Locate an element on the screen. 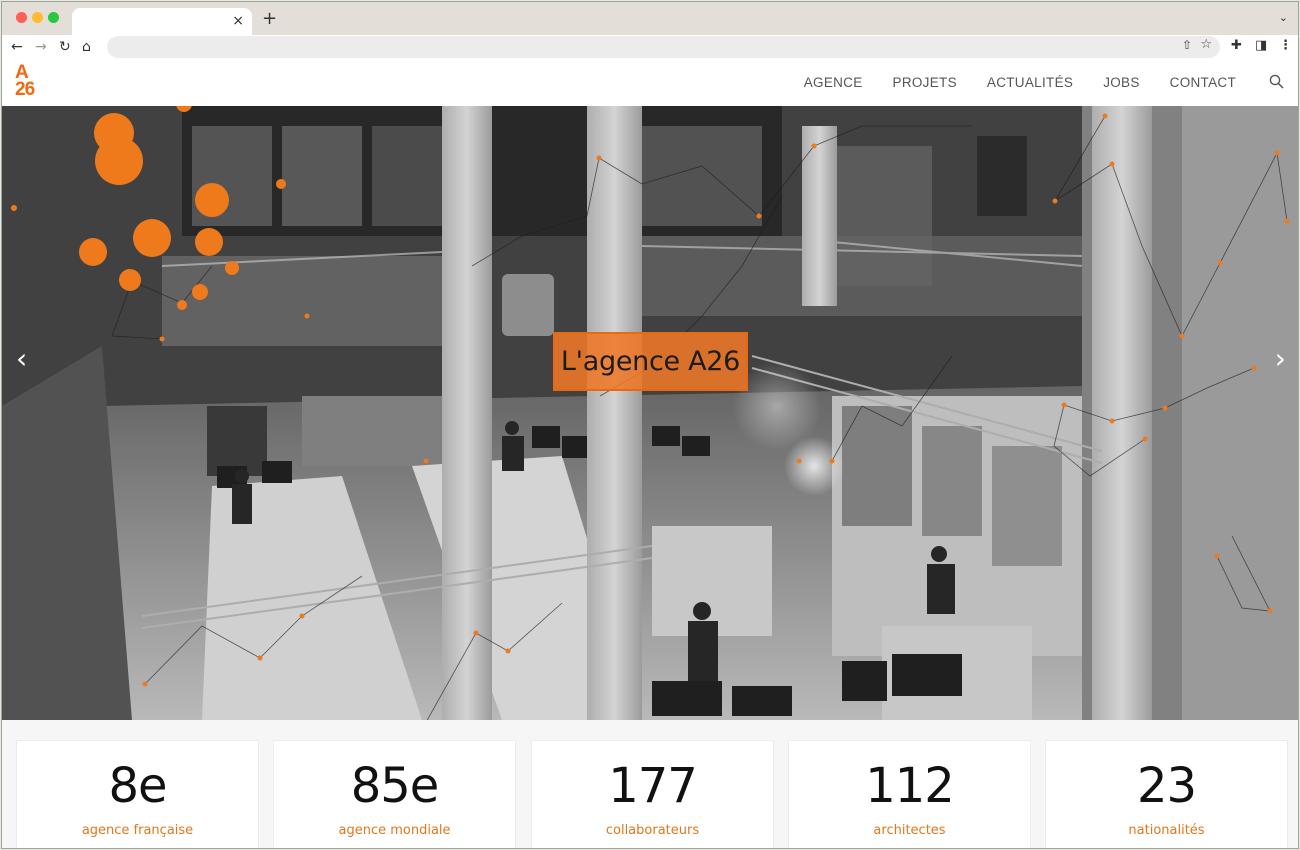 The width and height of the screenshot is (1300, 850). reload-icon: ↻ is located at coordinates (65, 47).